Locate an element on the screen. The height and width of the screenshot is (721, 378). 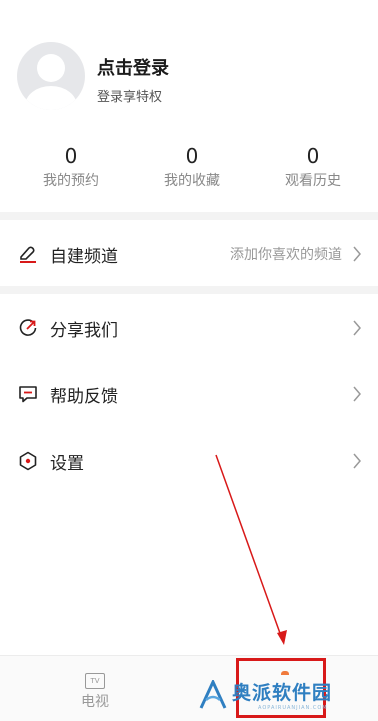
feedback-icon is located at coordinates (28, 394).